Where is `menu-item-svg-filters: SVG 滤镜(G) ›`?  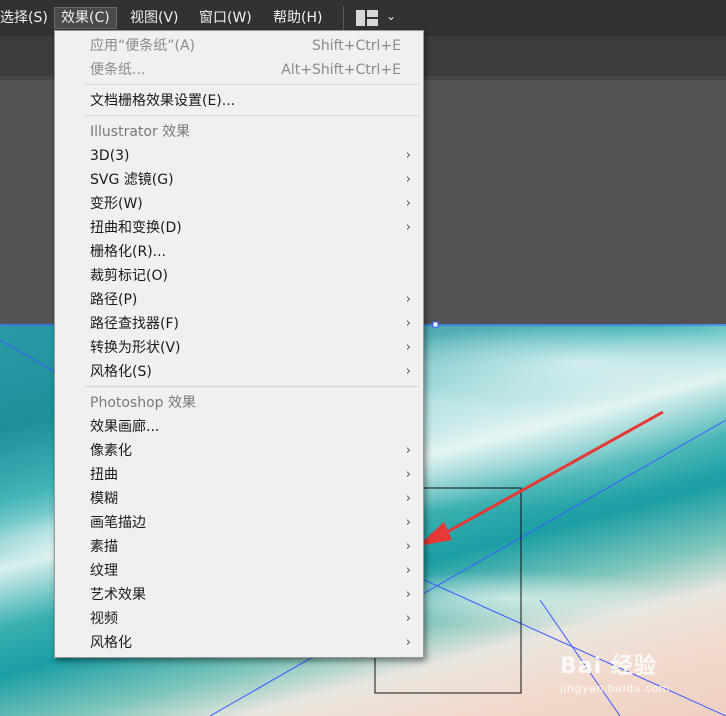
menu-item-svg-filters: SVG 滤镜(G) › is located at coordinates (239, 180).